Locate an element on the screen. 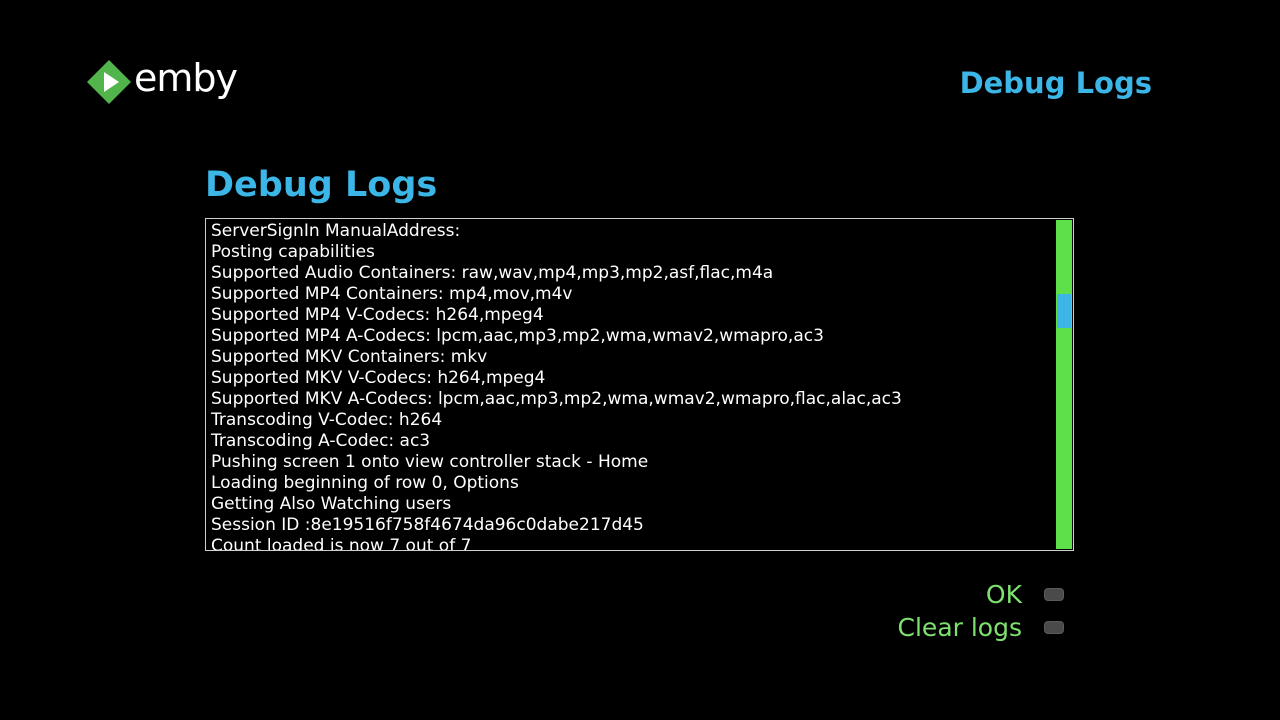 Image resolution: width=1280 pixels, height=720 pixels. log-line: Supported MKV V-Codecs: h264,mpeg4 is located at coordinates (378, 378).